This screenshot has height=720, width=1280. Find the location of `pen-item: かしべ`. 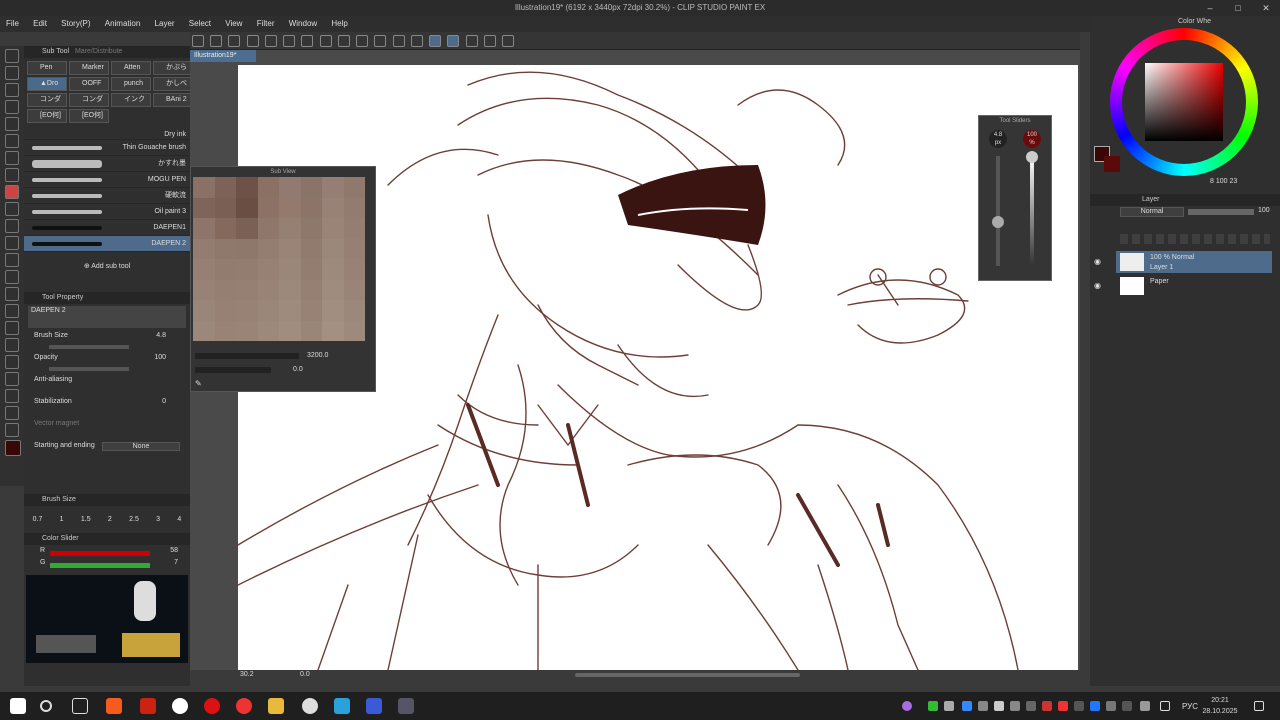

pen-item: かしべ is located at coordinates (173, 84).